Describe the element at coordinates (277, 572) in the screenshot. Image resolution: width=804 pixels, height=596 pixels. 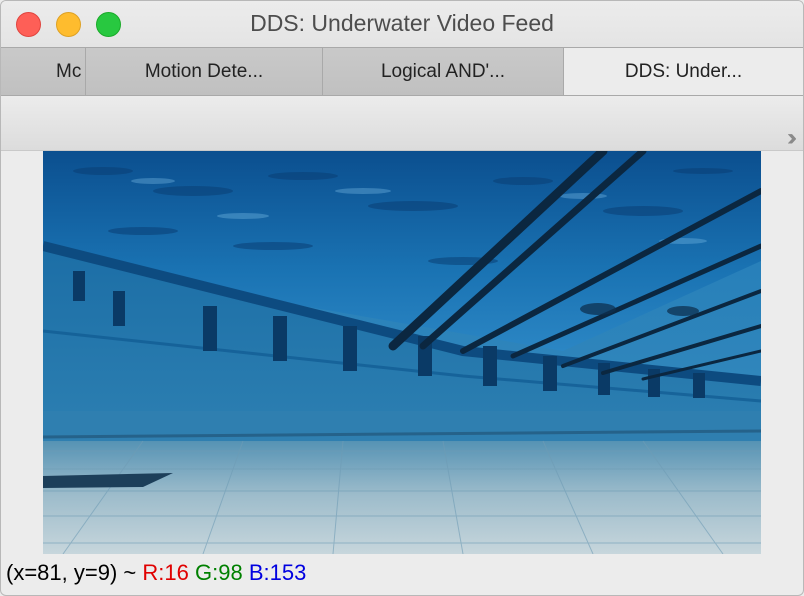
I see `blue-value: B:153` at that location.